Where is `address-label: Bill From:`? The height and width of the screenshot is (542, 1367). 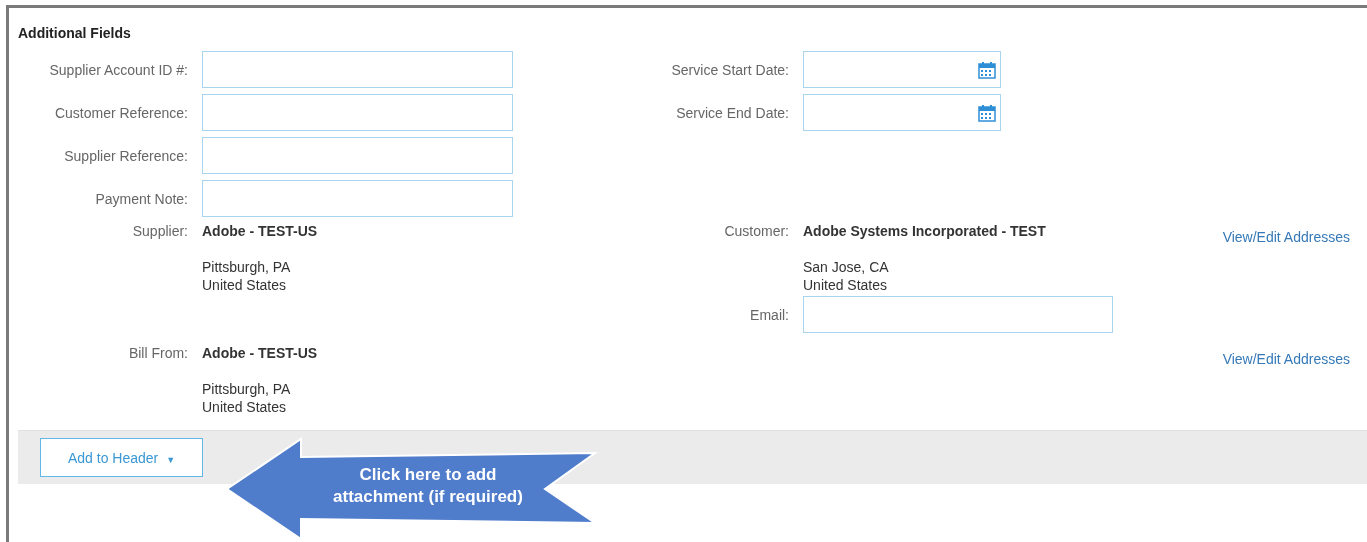
address-label: Bill From: is located at coordinates (158, 354).